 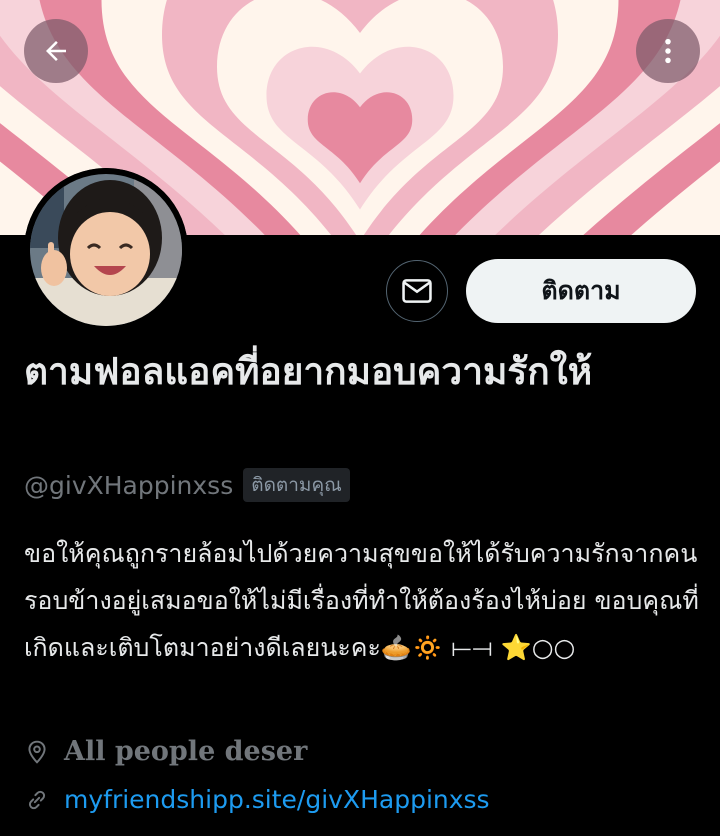 I want to click on more-vertical-icon, so click(x=668, y=51).